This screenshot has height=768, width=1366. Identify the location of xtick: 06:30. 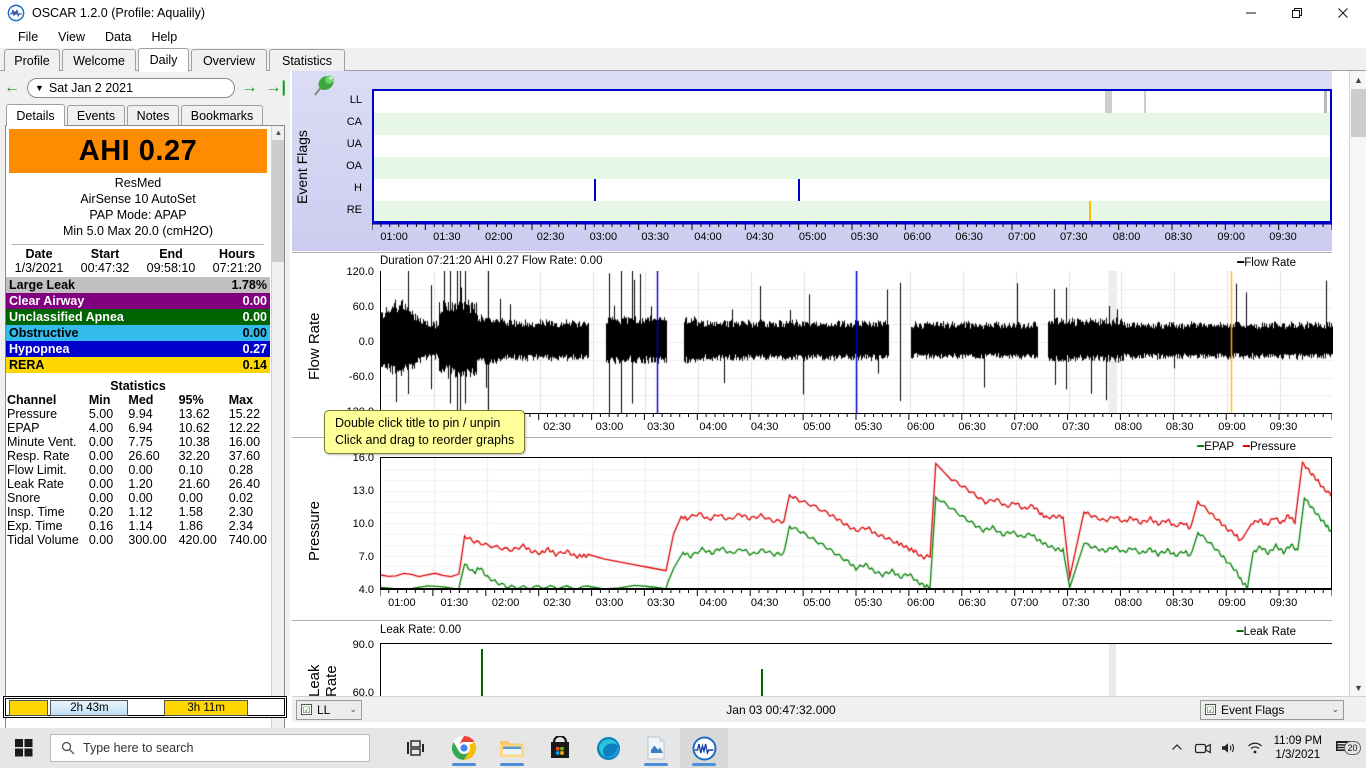
(972, 427).